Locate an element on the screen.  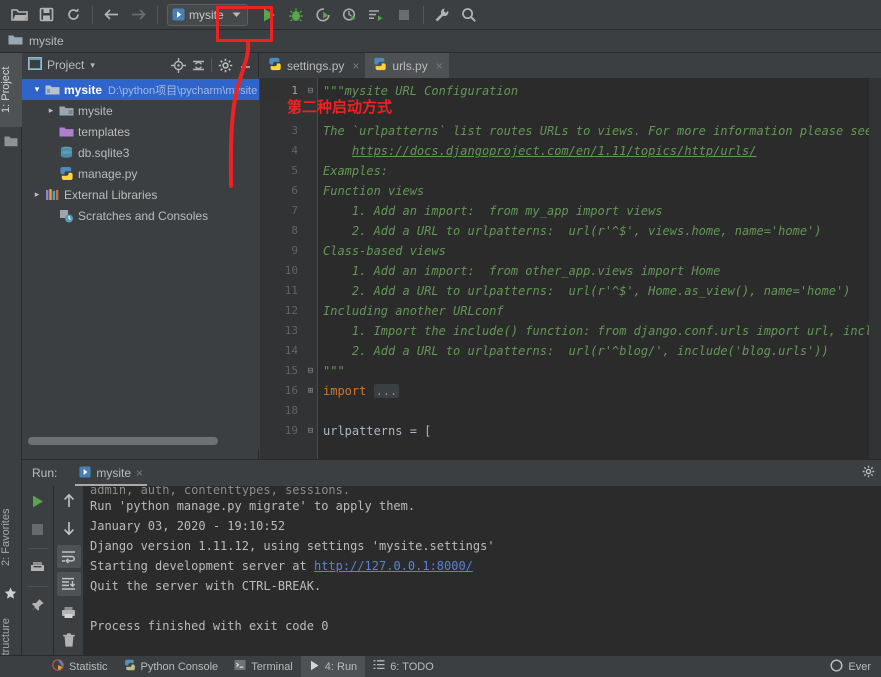
editor-tabbar: settings.py × urls.py × is located at coordinates (570, 65).